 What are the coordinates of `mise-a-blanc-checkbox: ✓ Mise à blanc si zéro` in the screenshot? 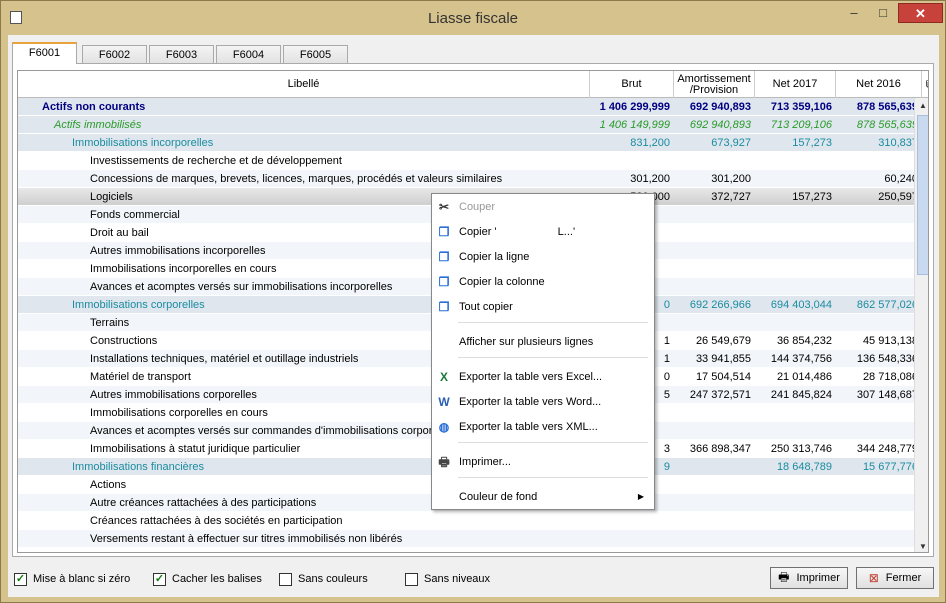 It's located at (72, 579).